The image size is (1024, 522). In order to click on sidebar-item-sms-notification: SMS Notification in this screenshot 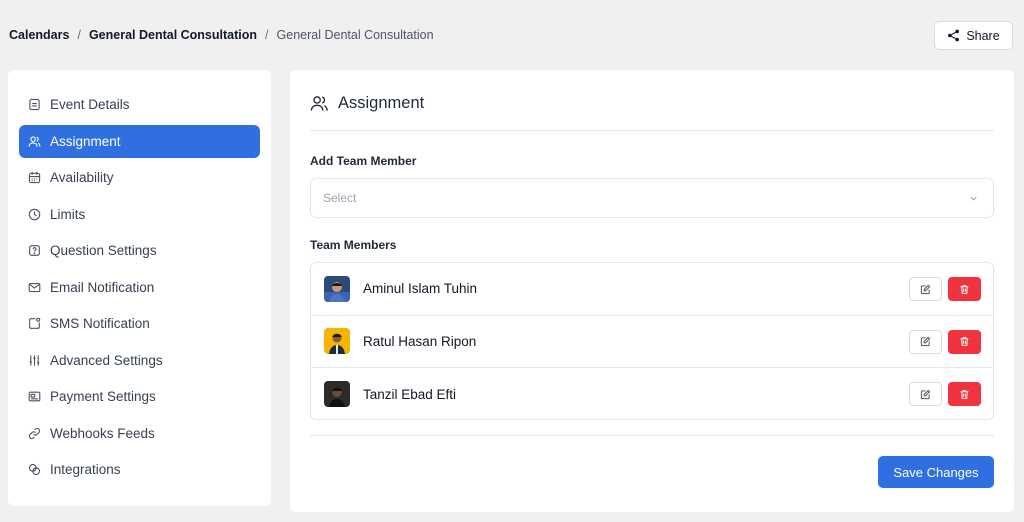, I will do `click(139, 323)`.